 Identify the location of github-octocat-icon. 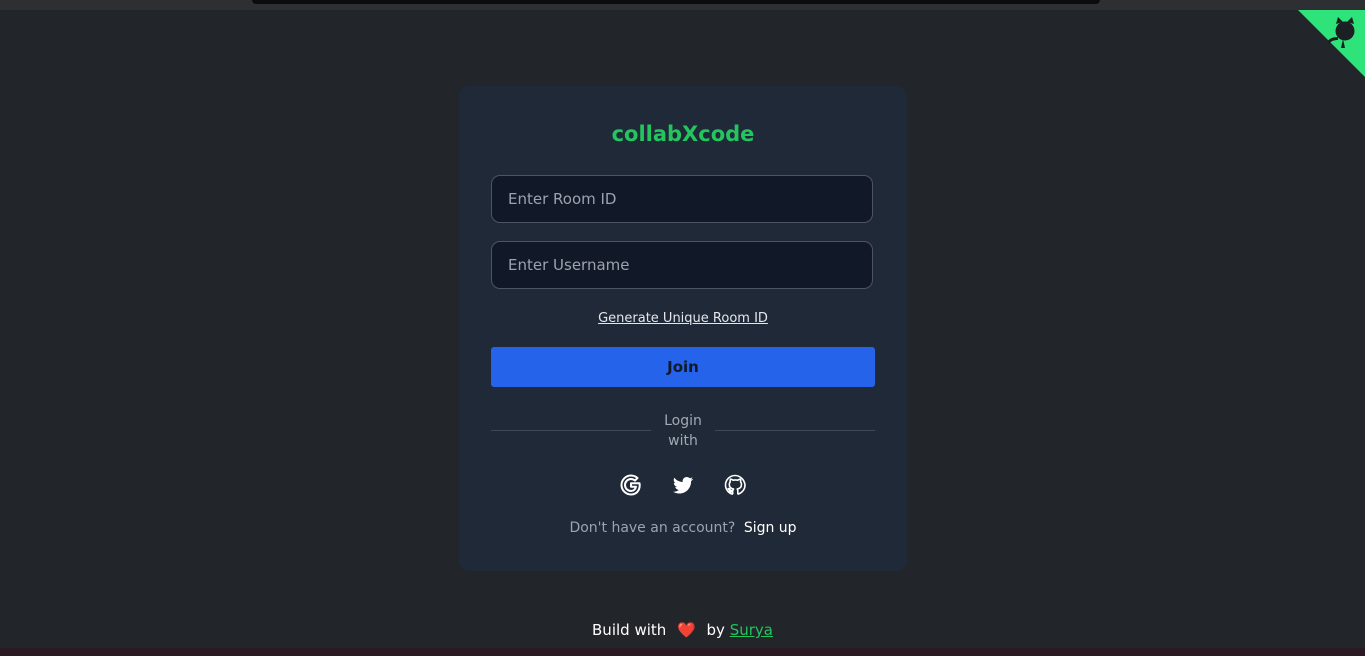
(1331, 43).